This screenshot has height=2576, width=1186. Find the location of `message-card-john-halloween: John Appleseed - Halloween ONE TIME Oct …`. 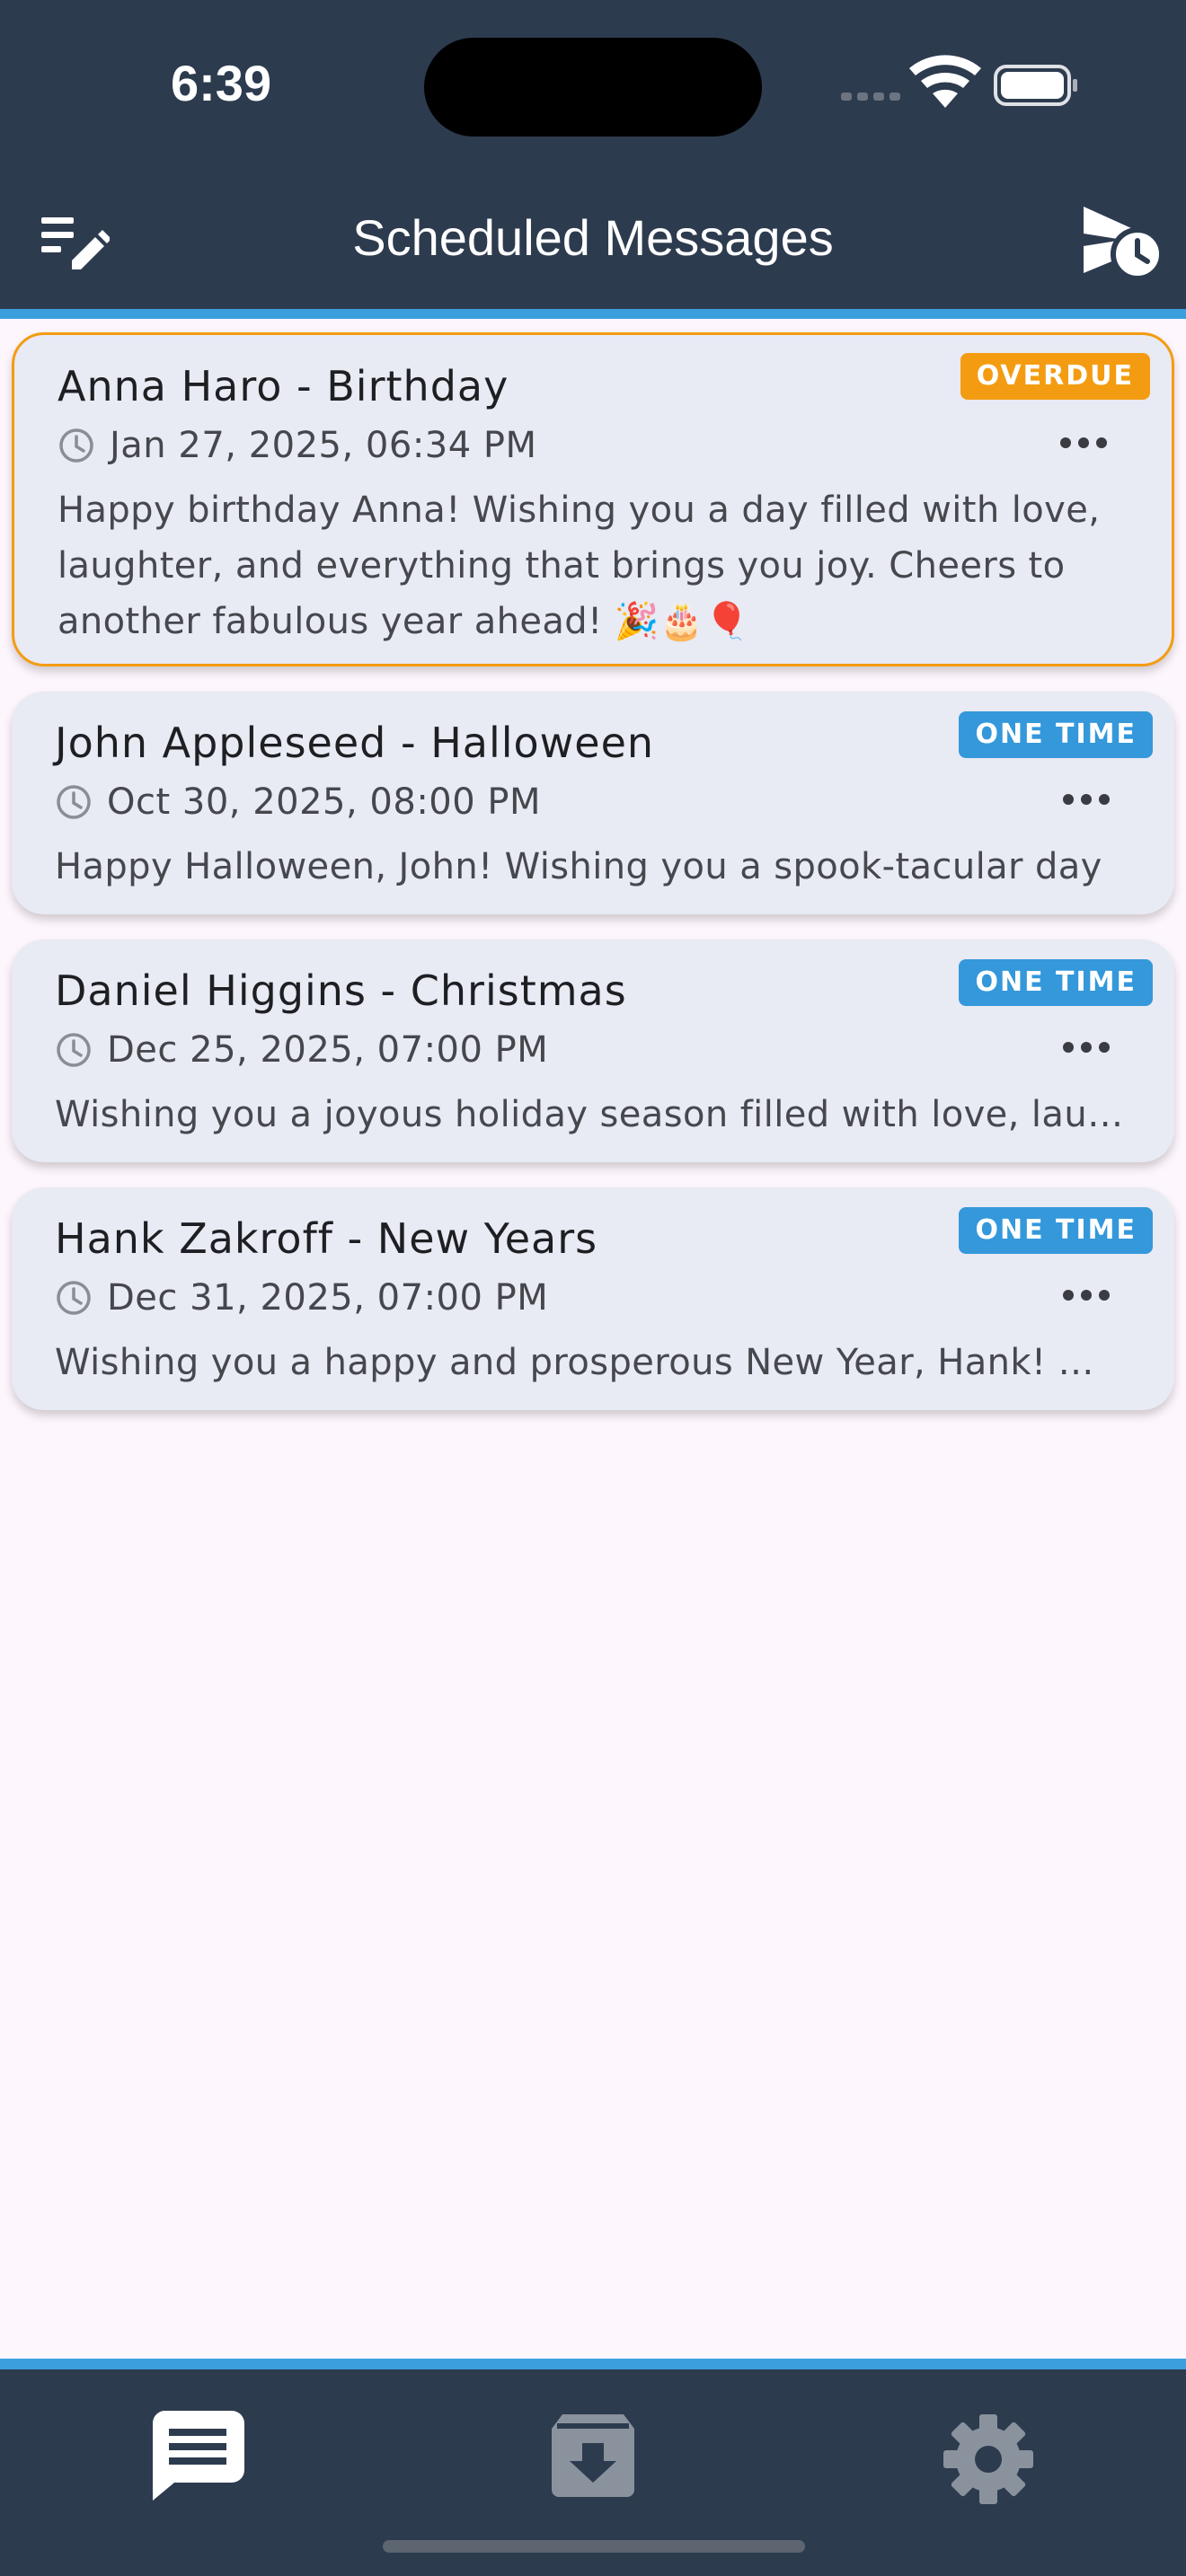

message-card-john-halloween: John Appleseed - Halloween ONE TIME Oct … is located at coordinates (593, 803).